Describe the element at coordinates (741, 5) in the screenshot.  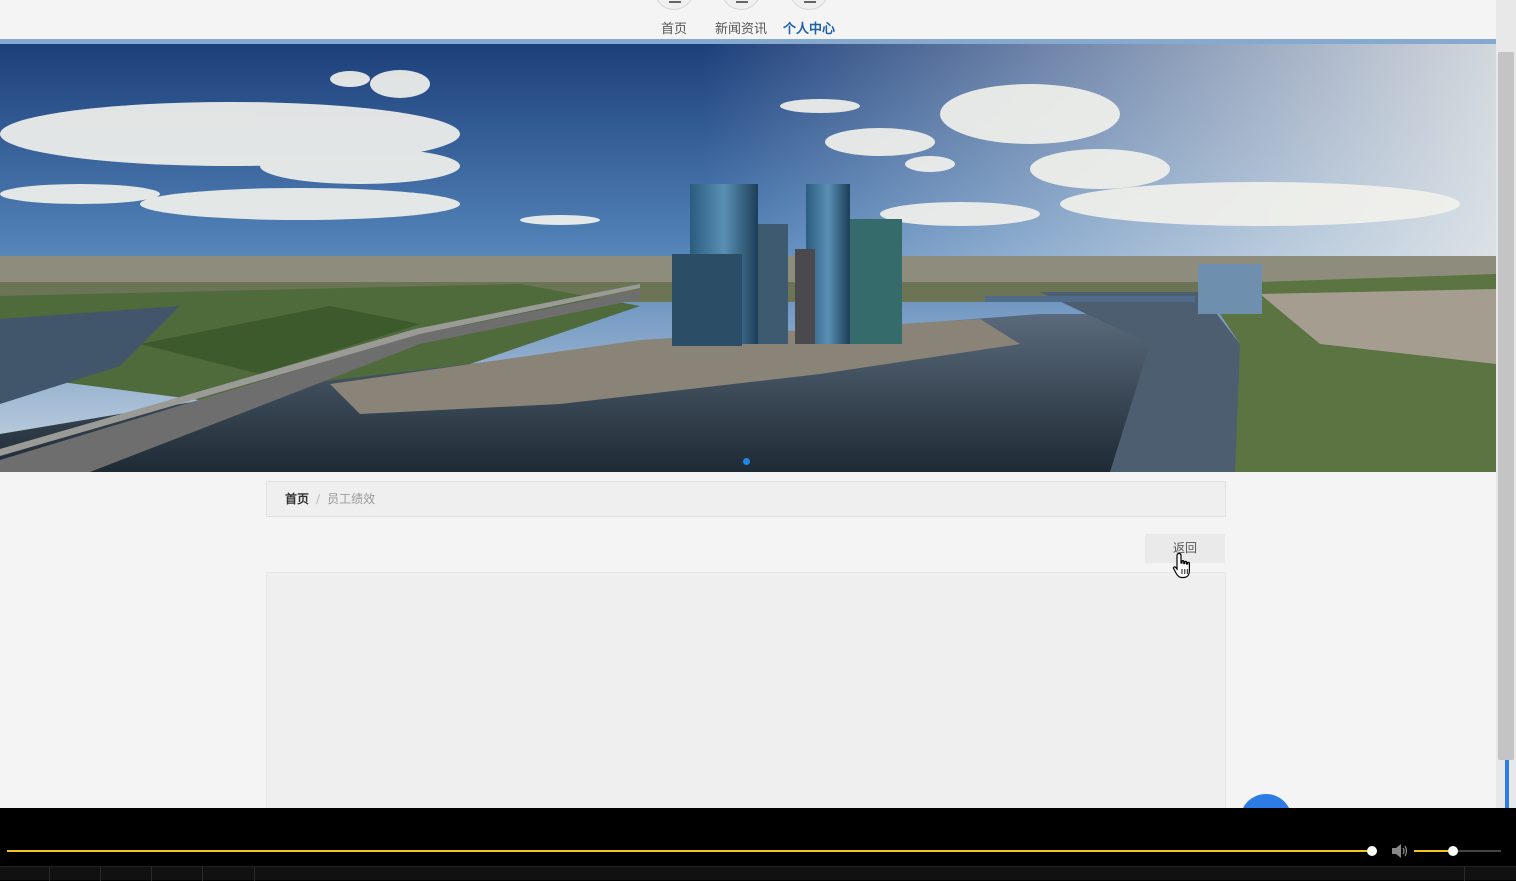
I see `news-icon` at that location.